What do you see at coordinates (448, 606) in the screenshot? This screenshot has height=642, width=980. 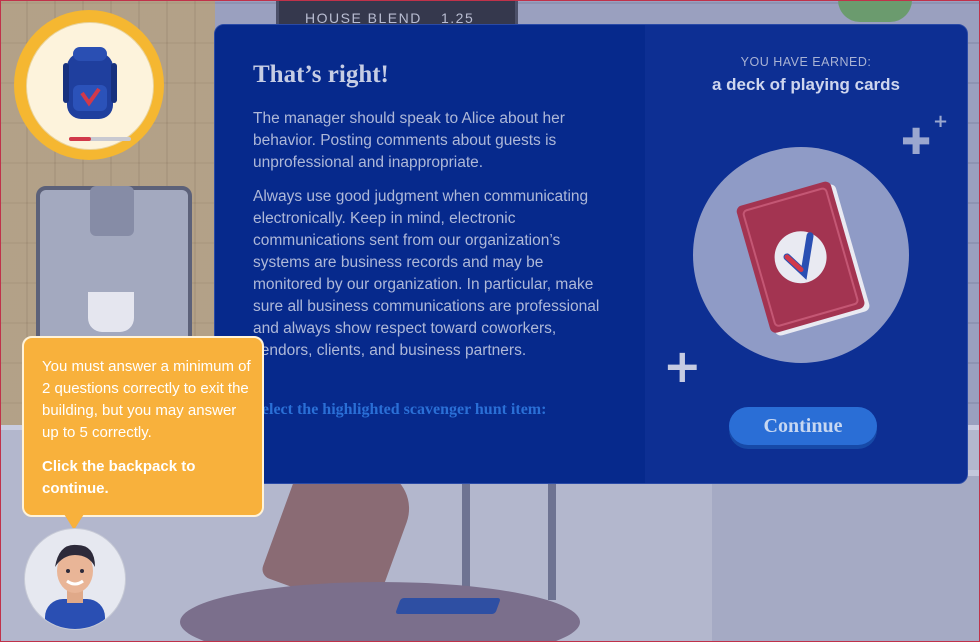 I see `phone-on-table` at bounding box center [448, 606].